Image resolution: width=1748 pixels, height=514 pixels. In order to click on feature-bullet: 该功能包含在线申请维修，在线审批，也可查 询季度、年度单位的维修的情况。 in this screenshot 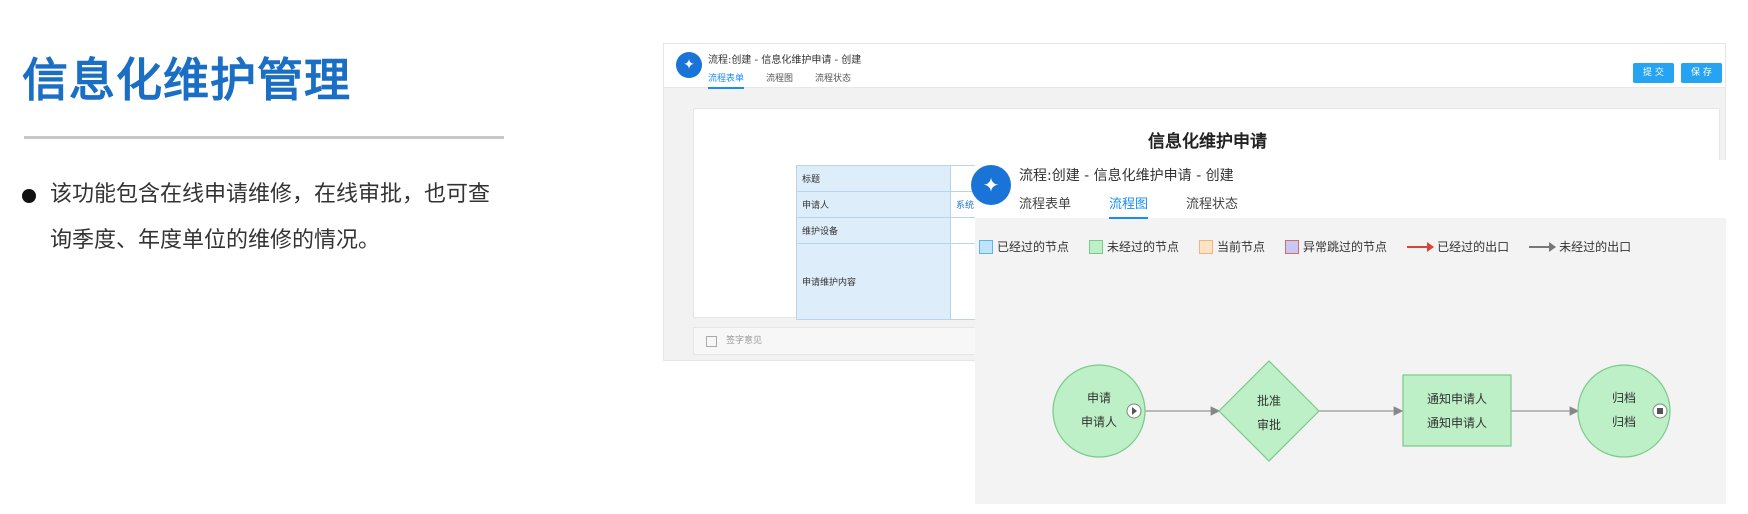, I will do `click(292, 218)`.